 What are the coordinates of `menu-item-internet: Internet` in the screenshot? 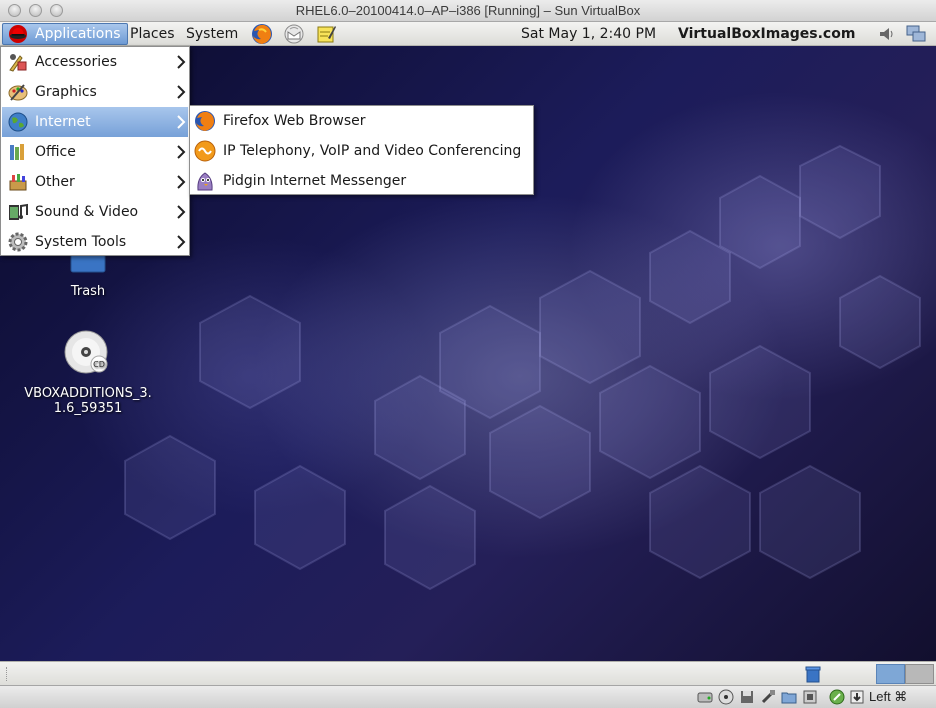 It's located at (95, 122).